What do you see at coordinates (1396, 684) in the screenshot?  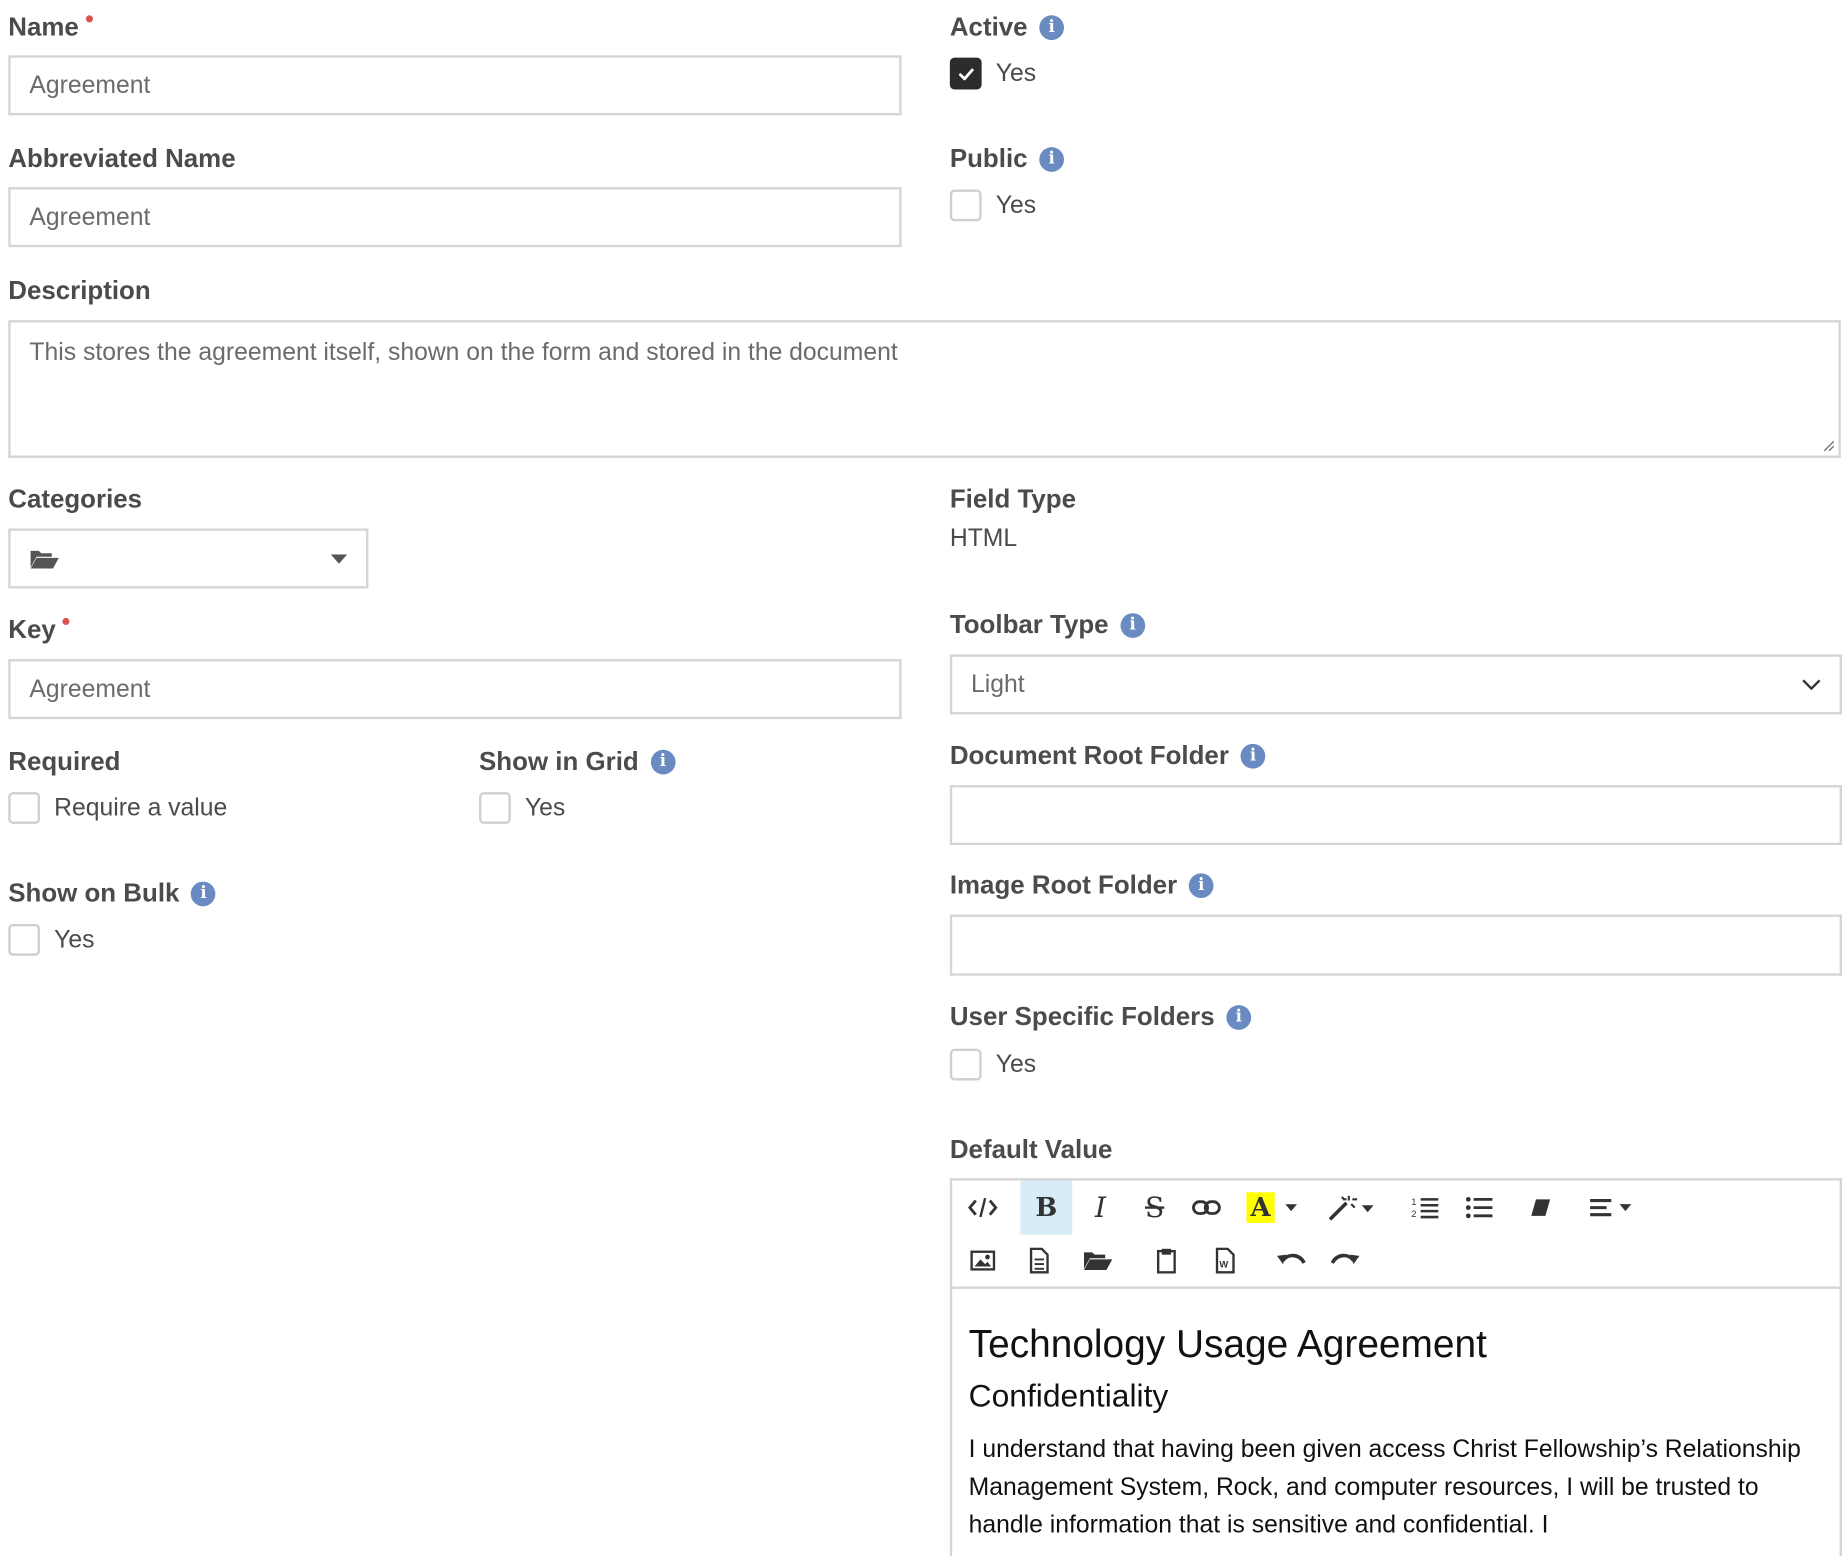 I see `toolbar-type-select: Light` at bounding box center [1396, 684].